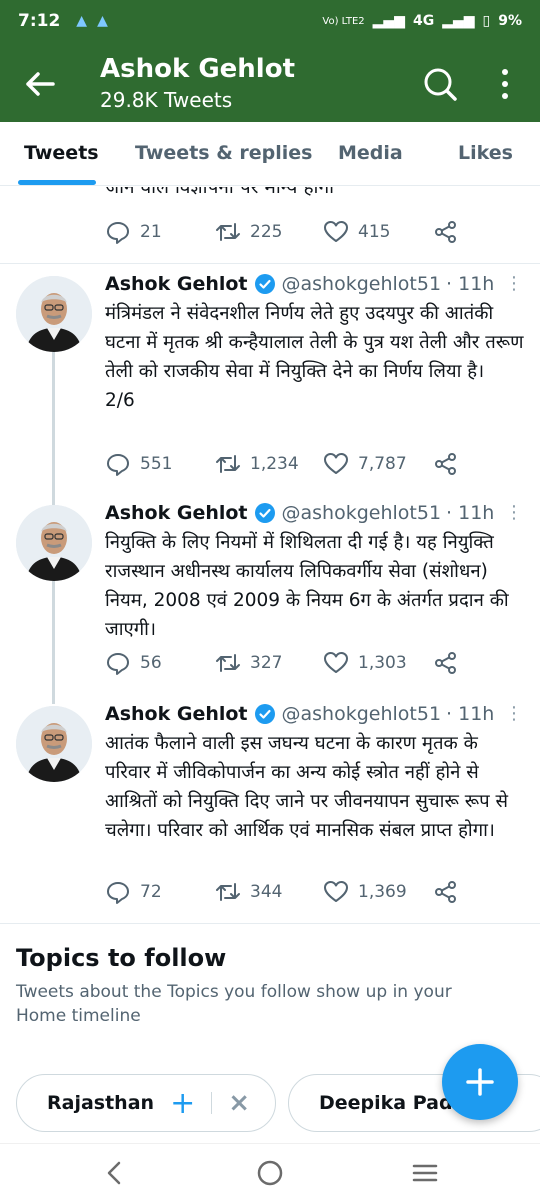 The width and height of the screenshot is (540, 1200). What do you see at coordinates (378, 663) in the screenshot?
I see `like-button: 1,303` at bounding box center [378, 663].